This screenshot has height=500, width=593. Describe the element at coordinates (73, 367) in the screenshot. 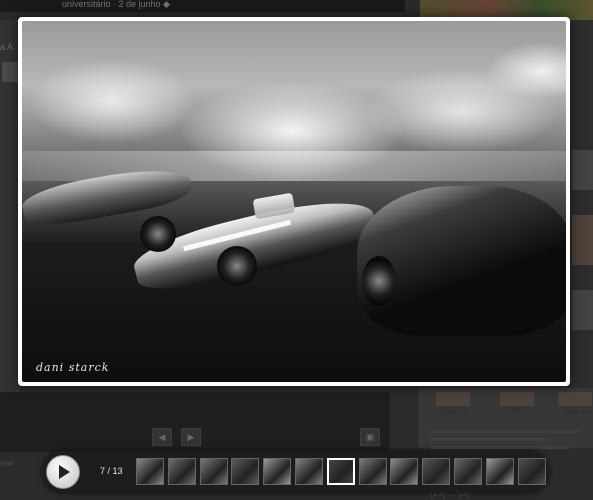

I see `photo-signature: dani starck` at that location.